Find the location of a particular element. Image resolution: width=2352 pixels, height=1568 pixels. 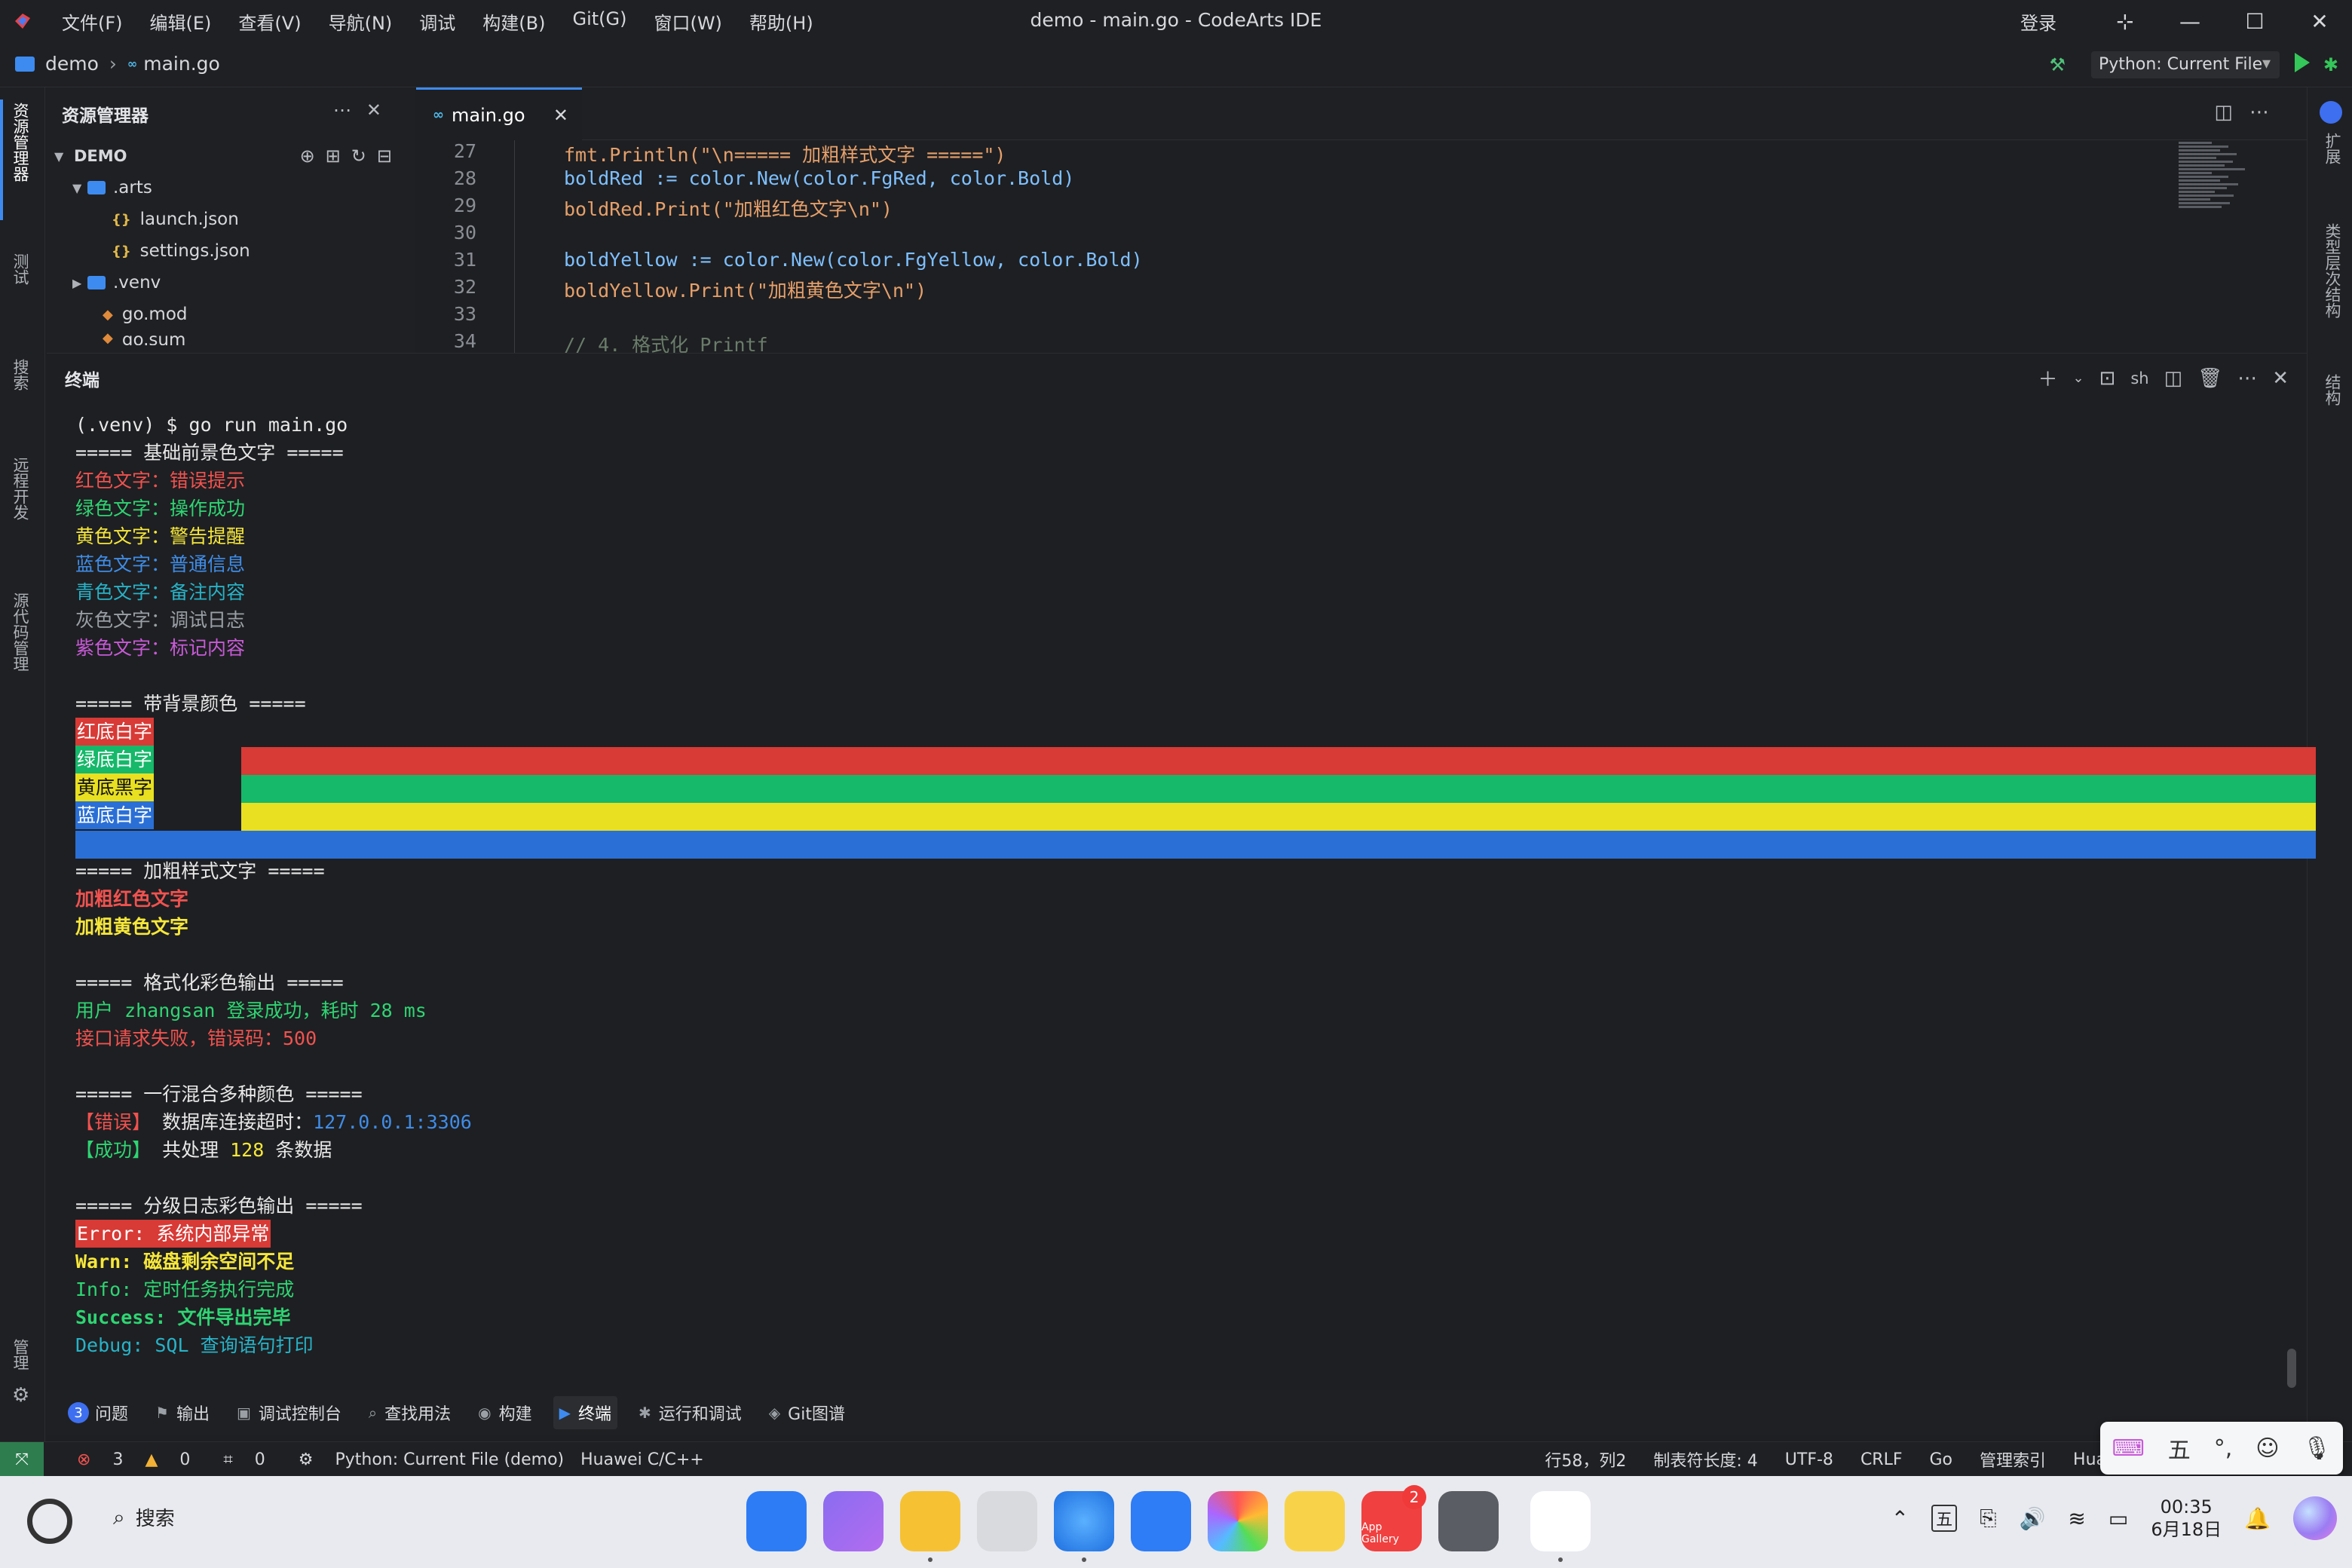

bell-icon: 🔔 is located at coordinates (2257, 1518).